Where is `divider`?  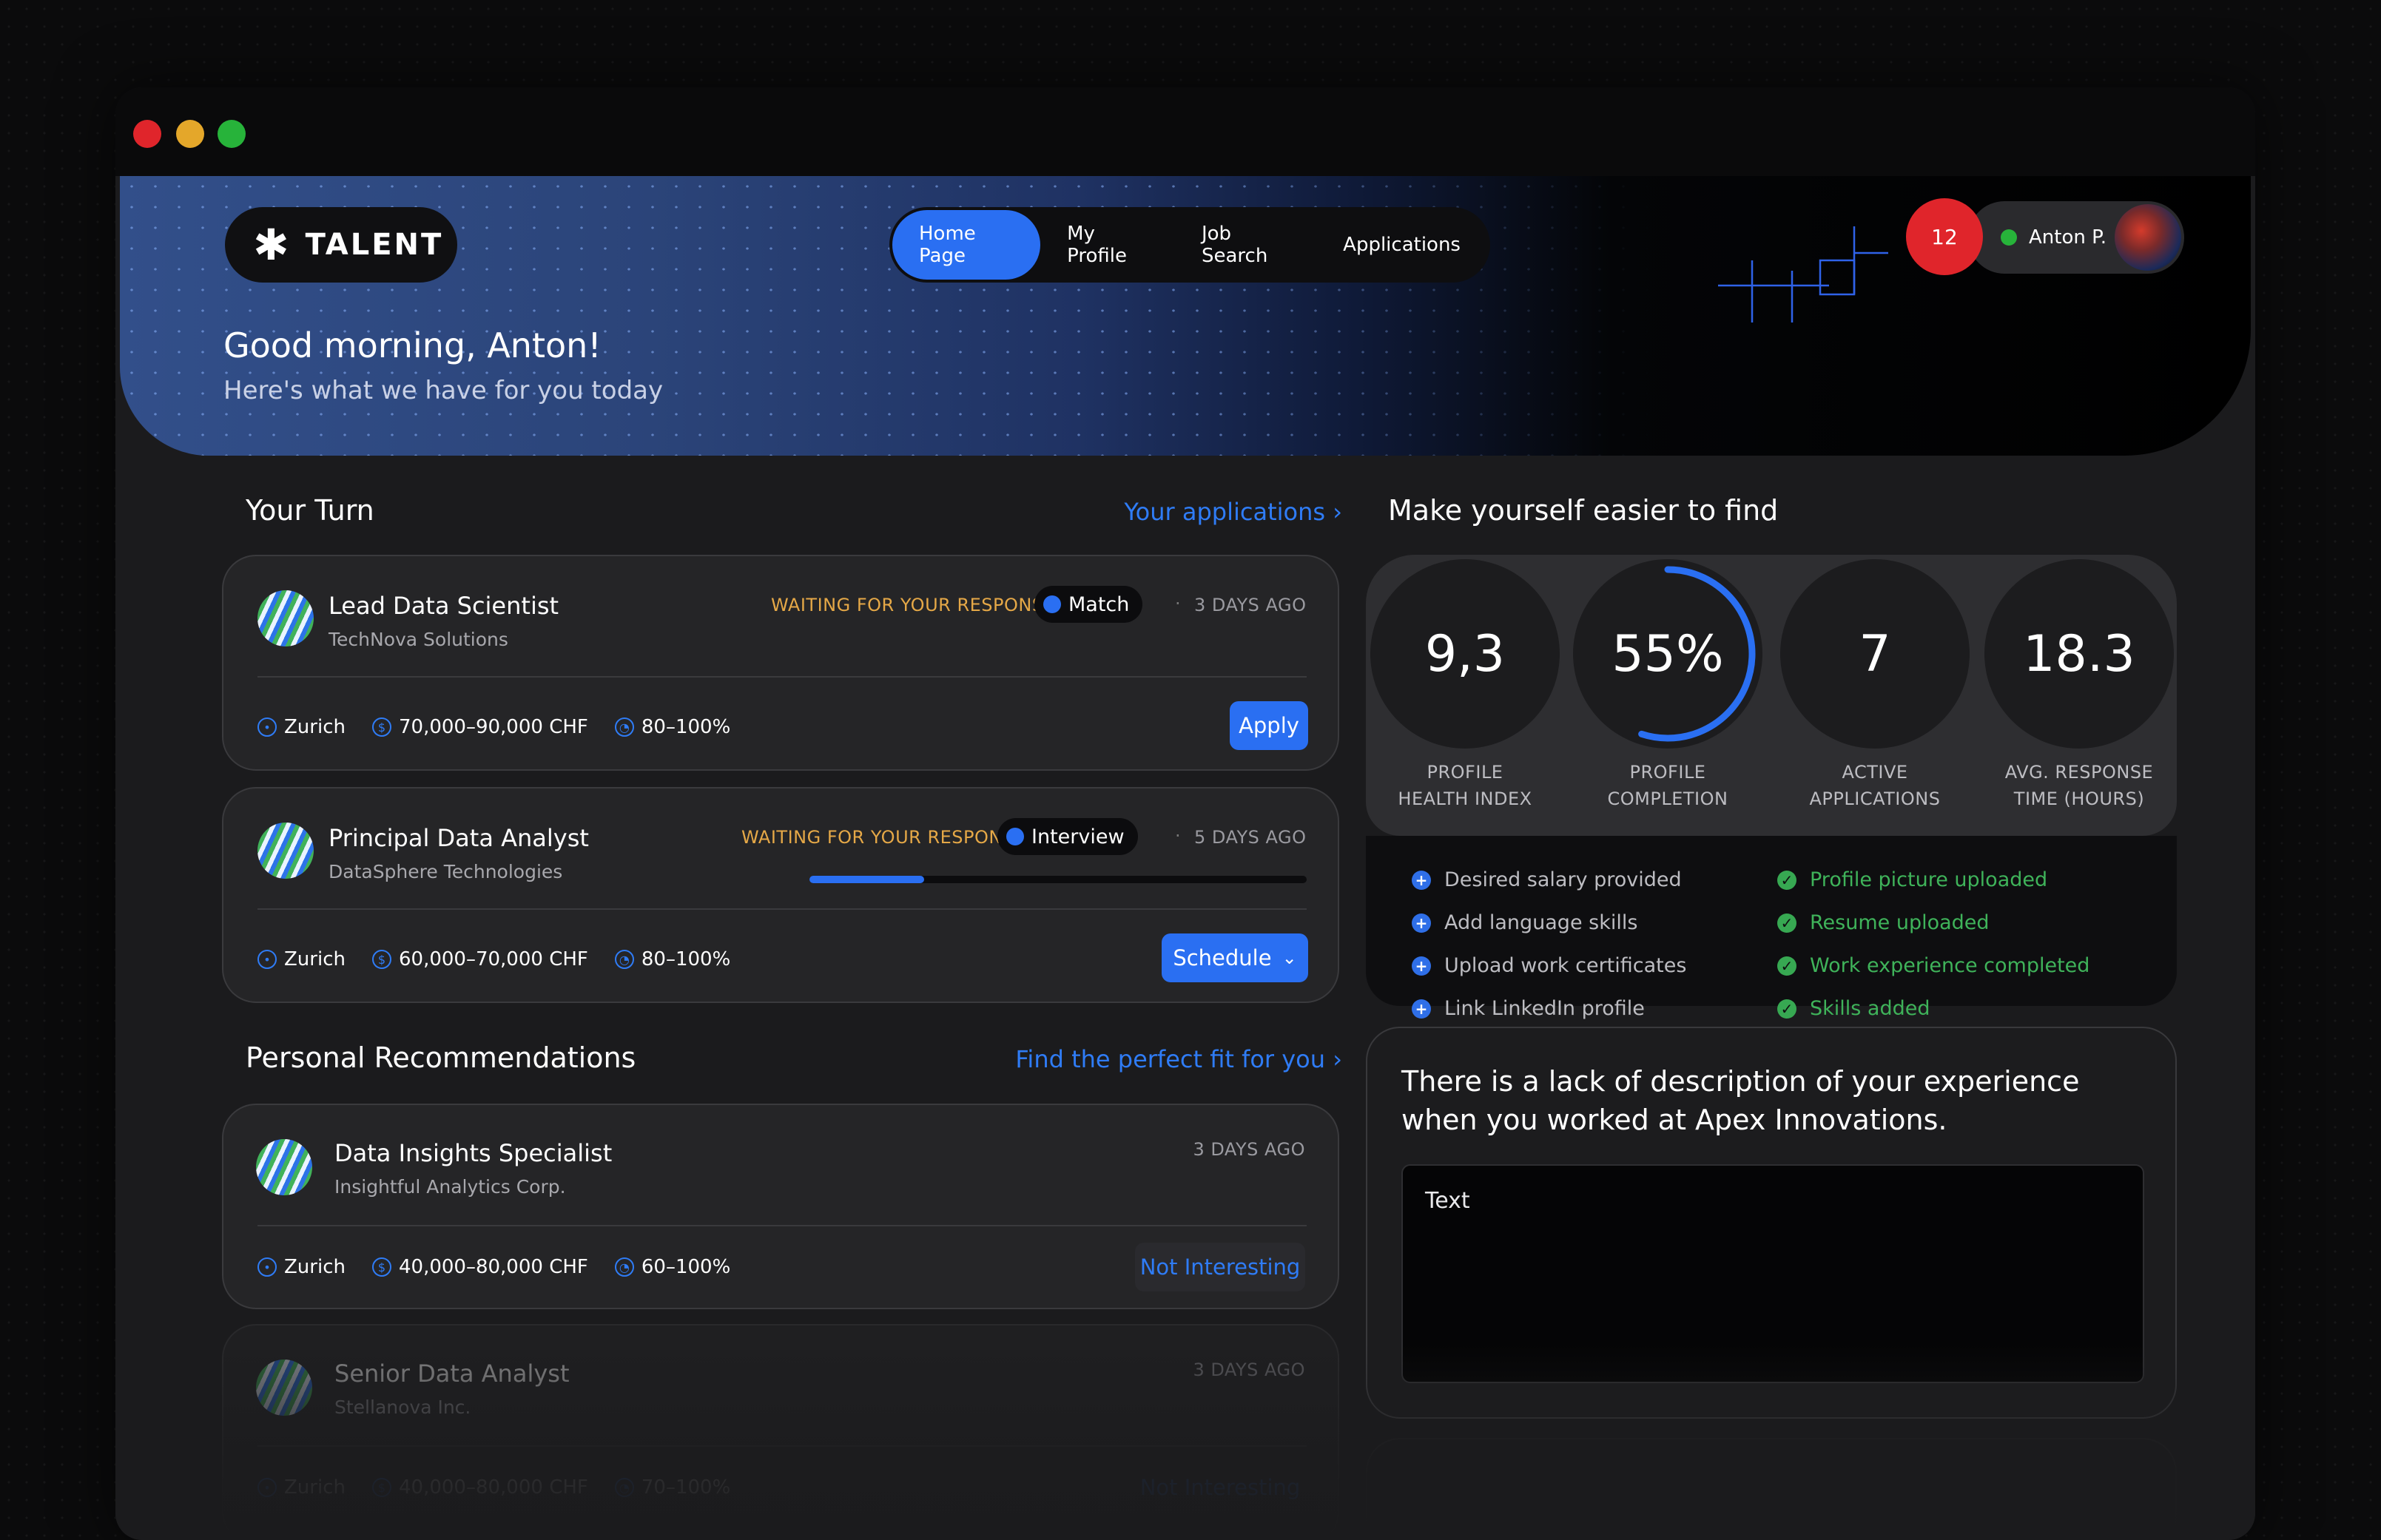
divider is located at coordinates (782, 677).